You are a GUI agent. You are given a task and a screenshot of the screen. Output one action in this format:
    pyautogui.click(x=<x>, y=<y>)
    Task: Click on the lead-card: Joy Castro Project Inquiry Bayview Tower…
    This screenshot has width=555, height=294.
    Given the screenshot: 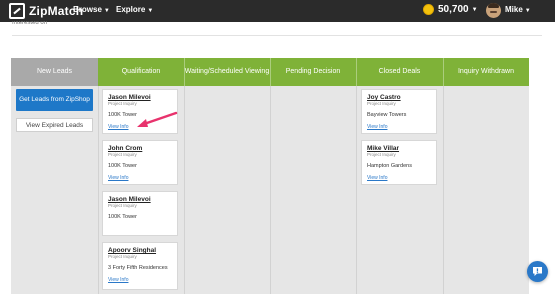 What is the action you would take?
    pyautogui.click(x=399, y=111)
    